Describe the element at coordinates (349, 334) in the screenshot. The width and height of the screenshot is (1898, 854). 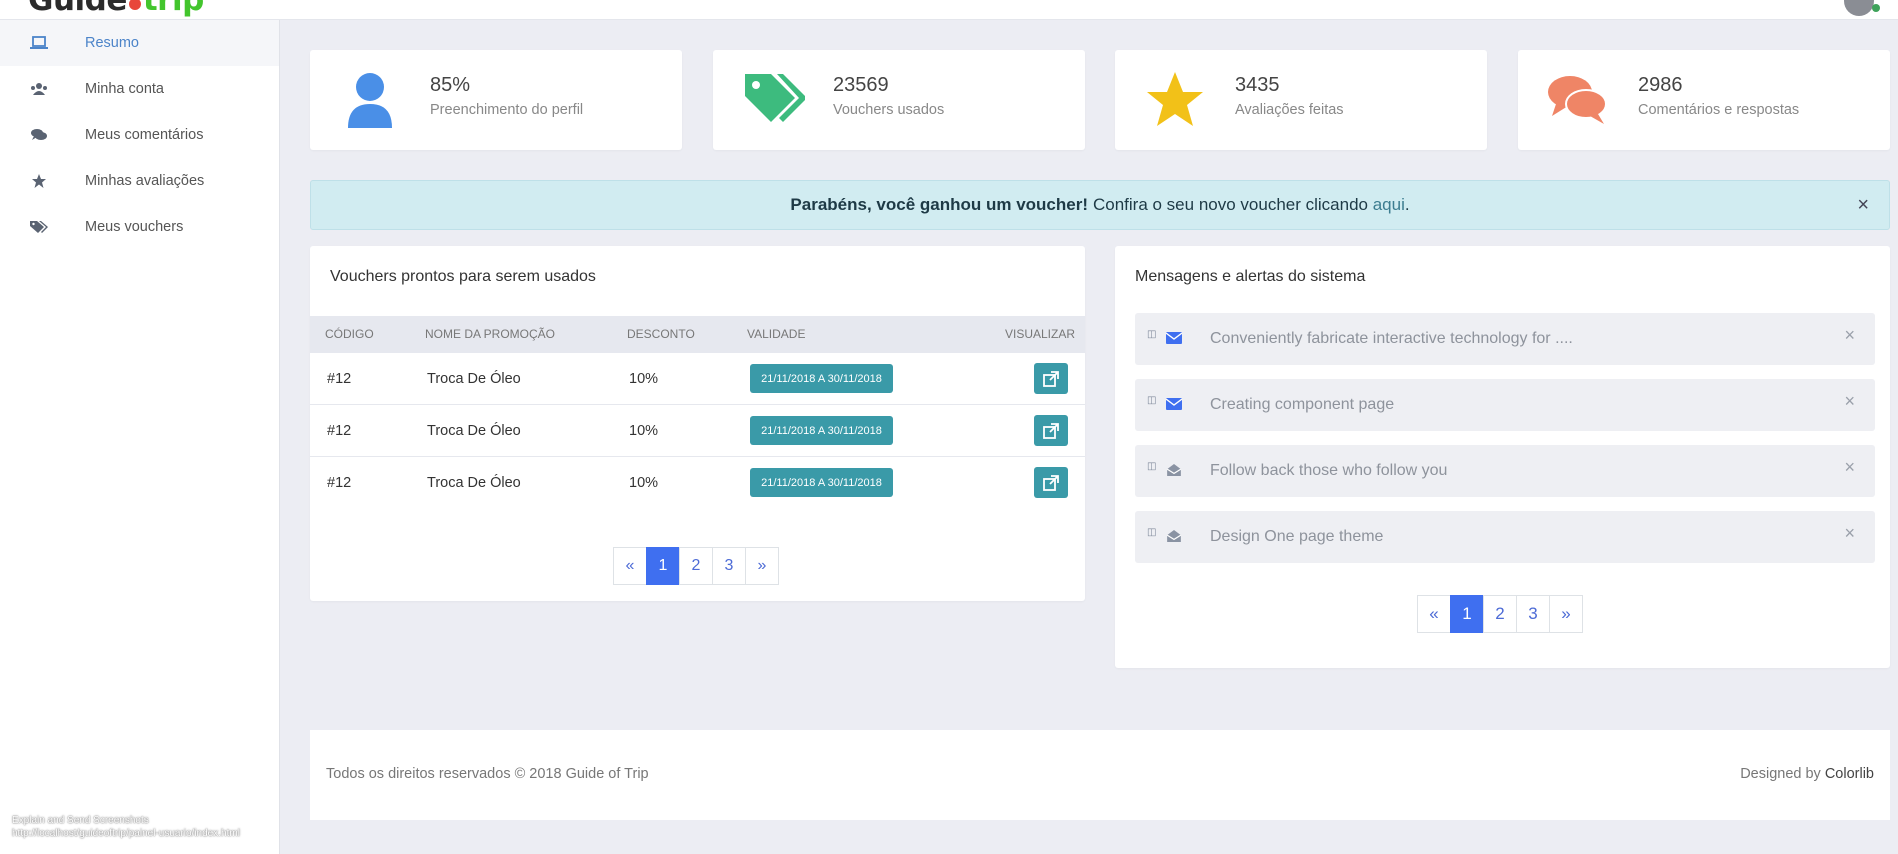
I see `column-header: CÓDIGO` at that location.